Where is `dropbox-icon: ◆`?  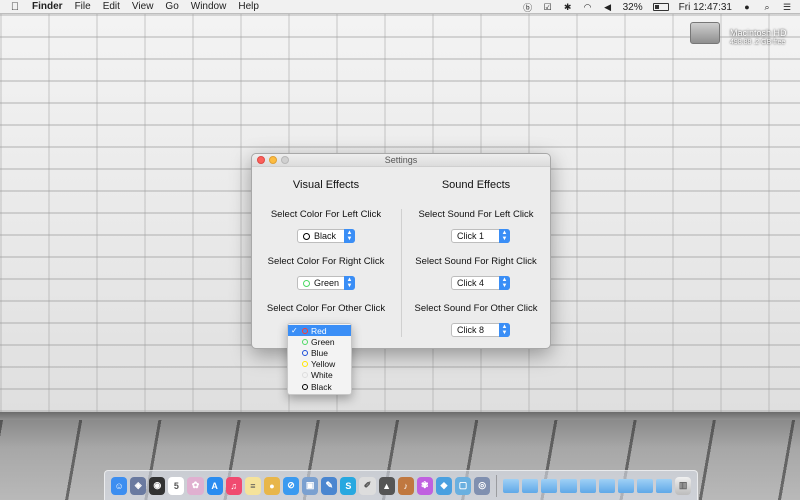
dropbox-icon: ◆ is located at coordinates (443, 485).